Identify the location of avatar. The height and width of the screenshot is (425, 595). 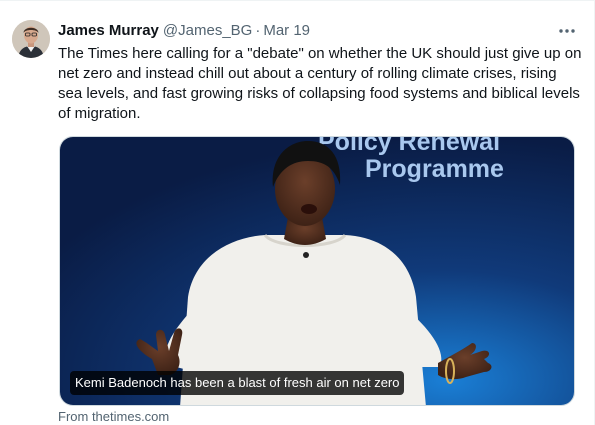
(31, 39).